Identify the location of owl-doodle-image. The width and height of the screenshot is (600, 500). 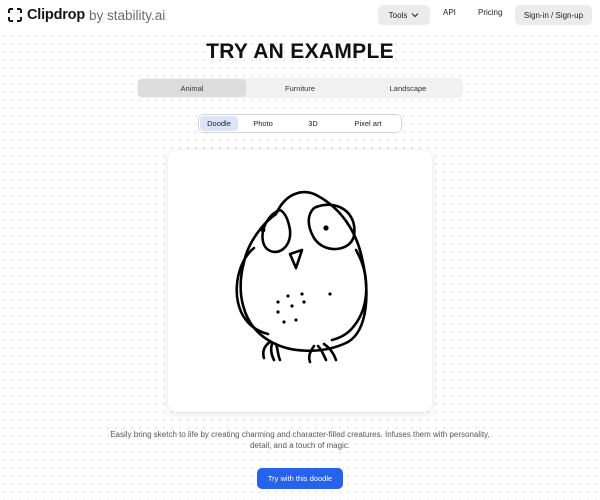
(301, 277).